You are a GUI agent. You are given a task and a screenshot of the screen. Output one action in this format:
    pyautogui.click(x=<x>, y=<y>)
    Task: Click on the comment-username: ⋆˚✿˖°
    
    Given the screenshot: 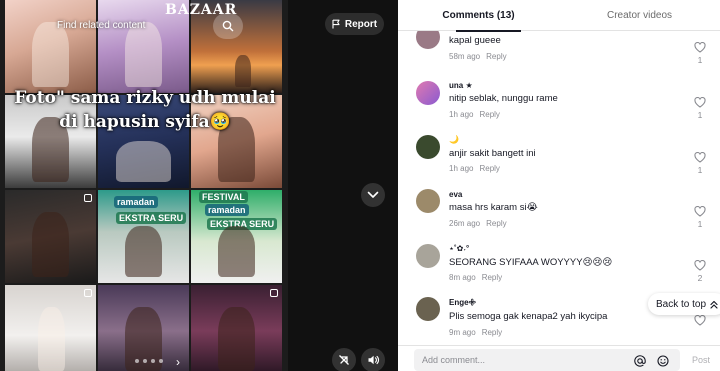 What is the action you would take?
    pyautogui.click(x=459, y=248)
    